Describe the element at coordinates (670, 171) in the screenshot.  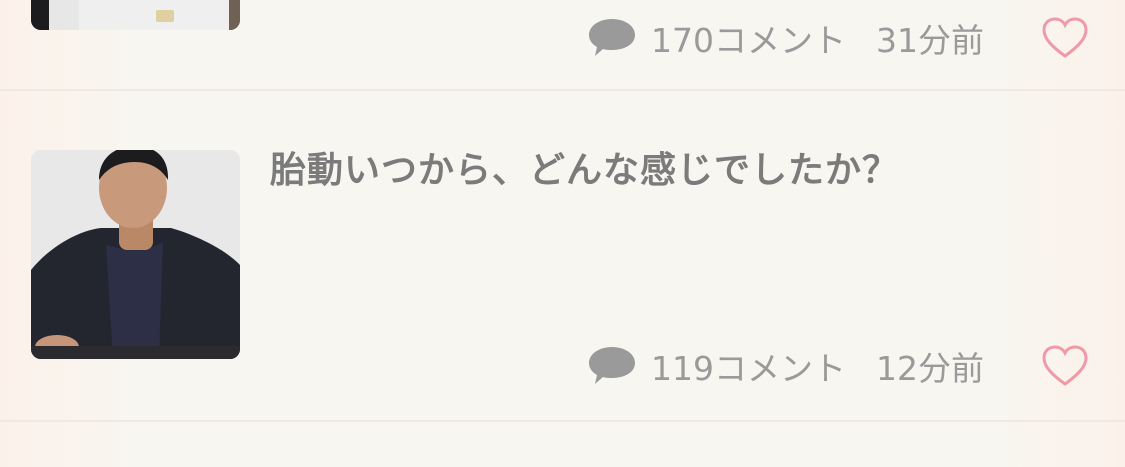
I see `topic-title: 胎動いつから、どんな感じでしたか？` at that location.